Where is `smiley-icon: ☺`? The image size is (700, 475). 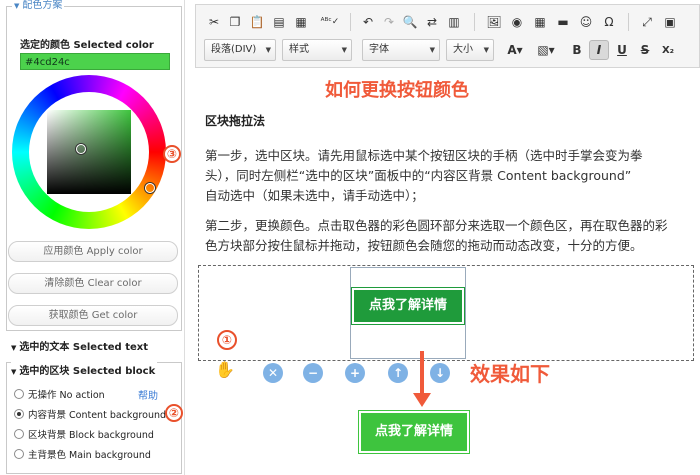
smiley-icon: ☺ is located at coordinates (586, 22).